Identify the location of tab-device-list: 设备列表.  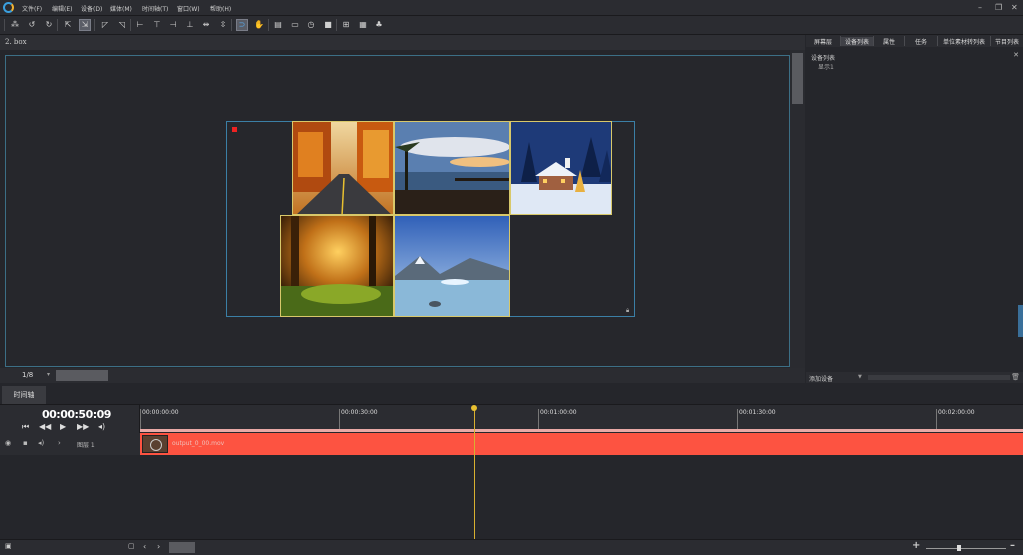
(857, 41).